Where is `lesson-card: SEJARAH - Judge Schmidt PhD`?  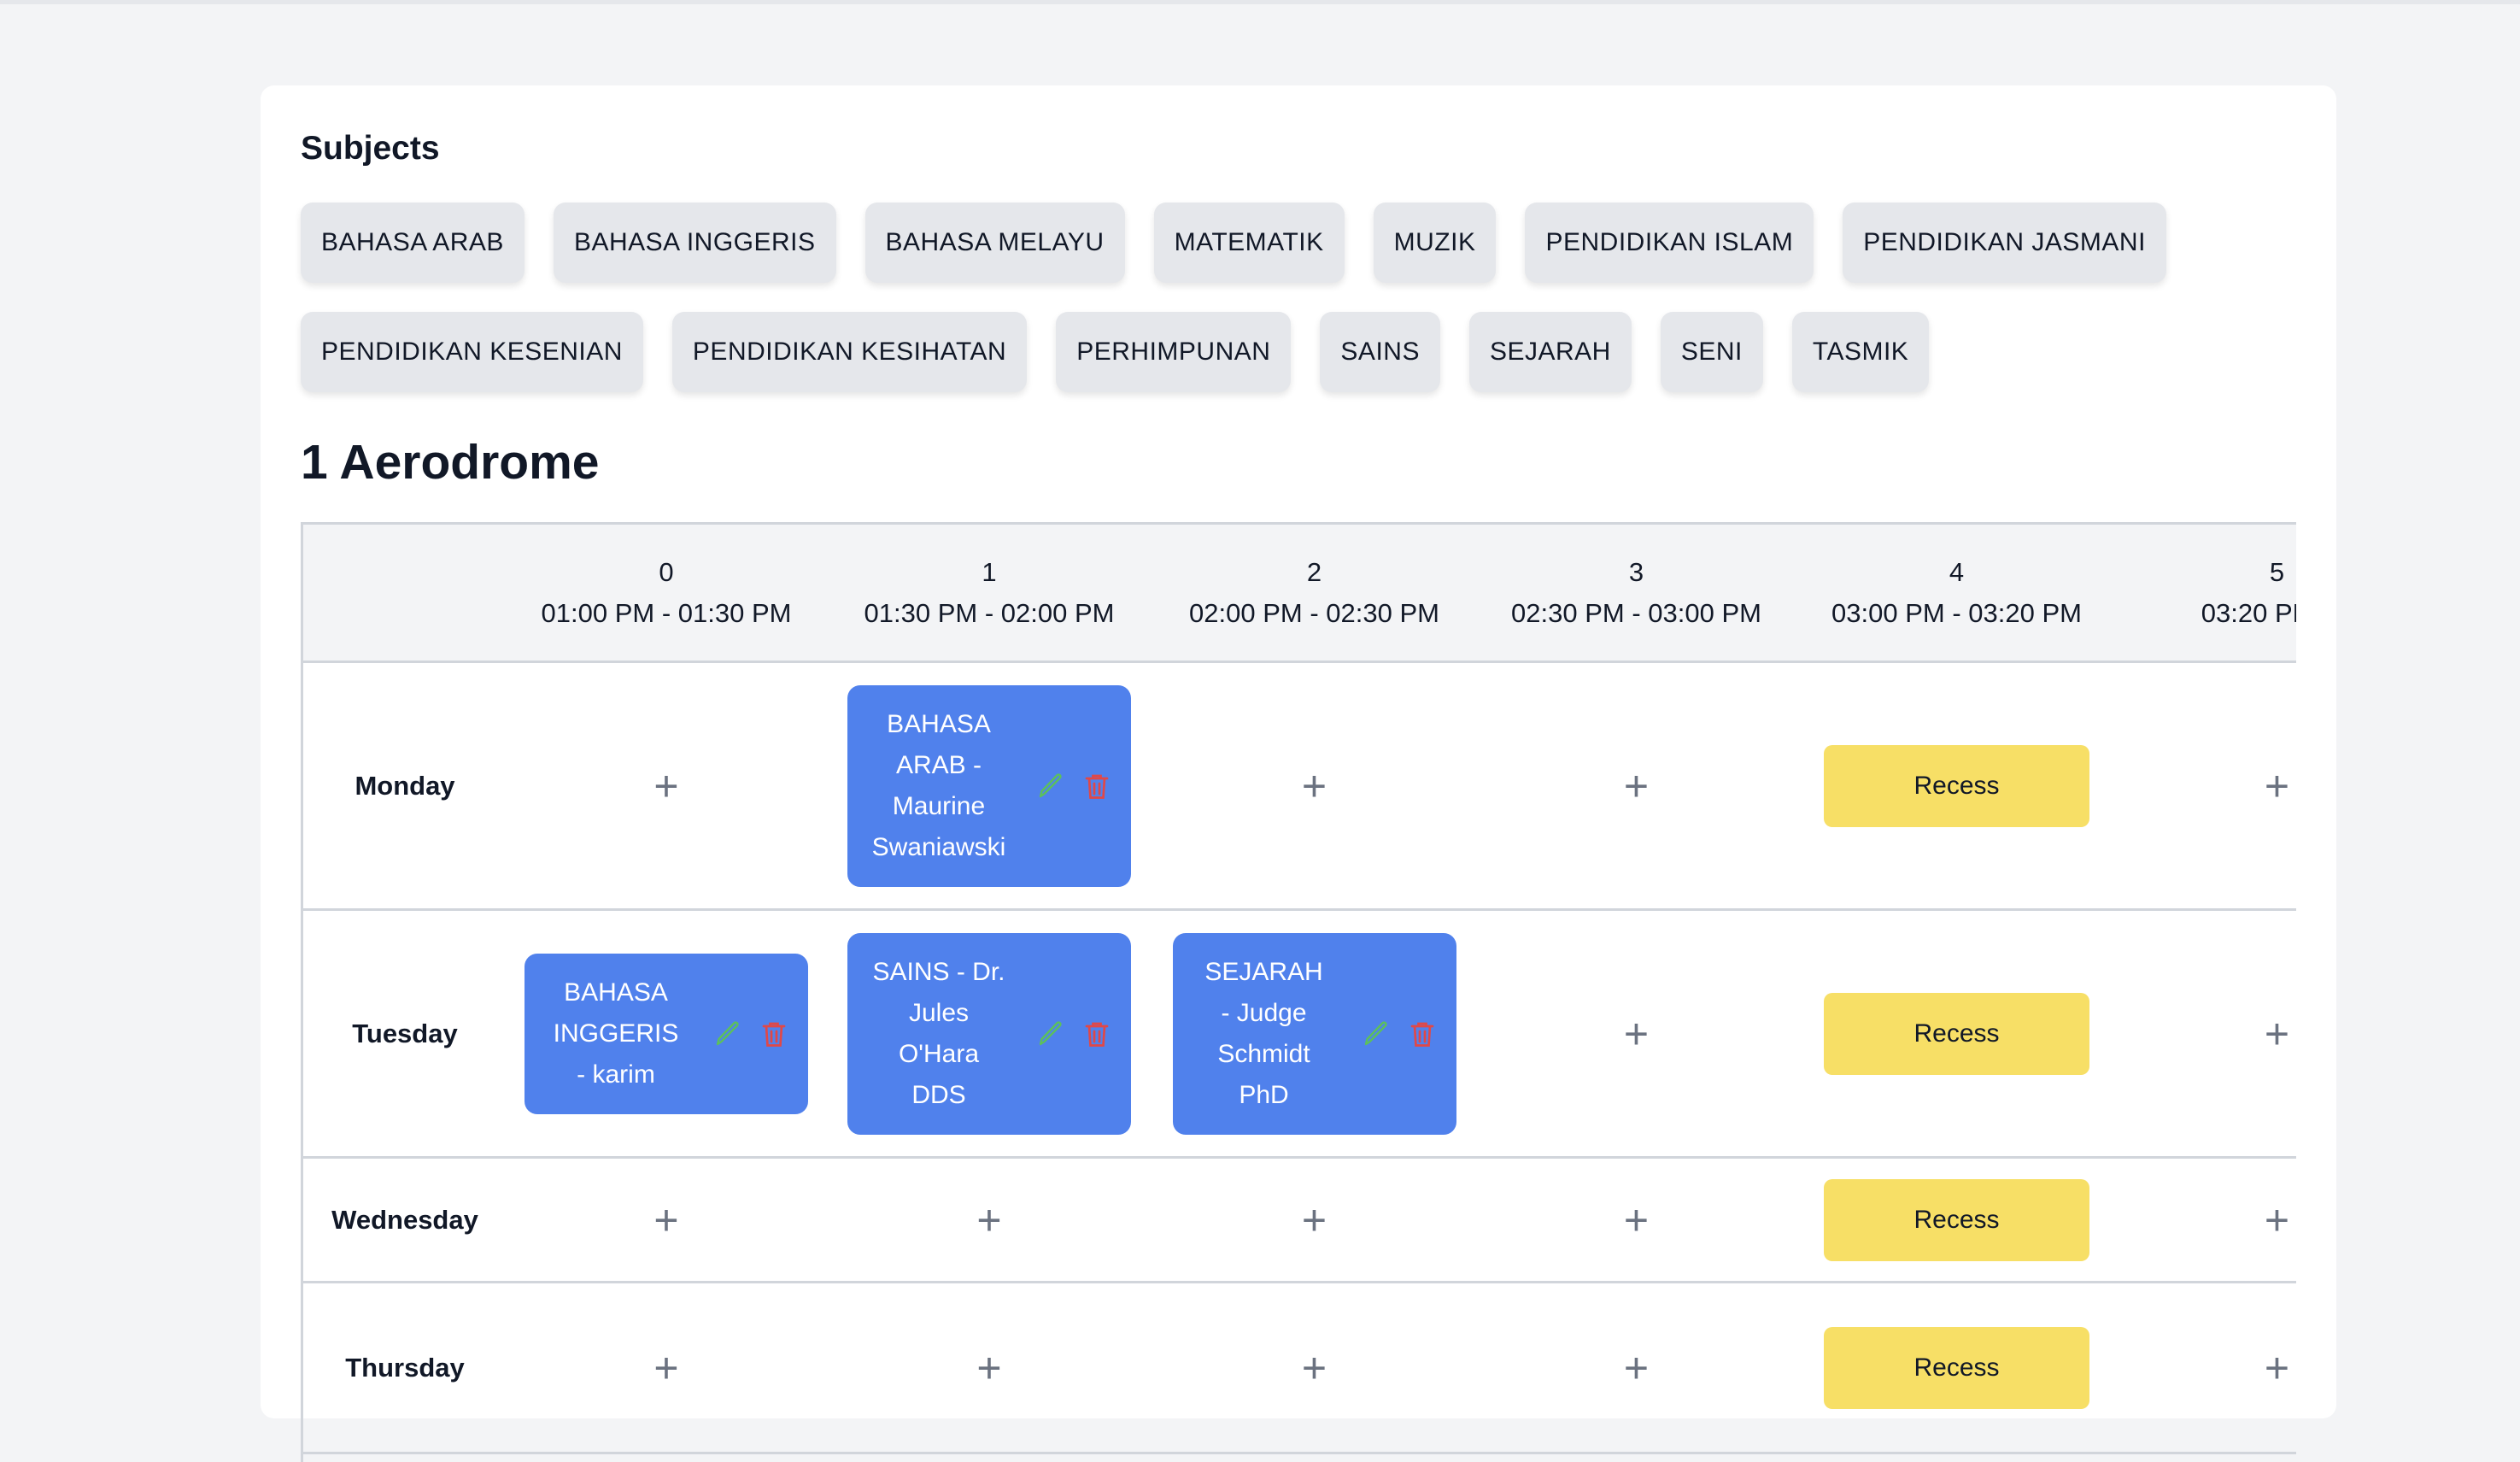 lesson-card: SEJARAH - Judge Schmidt PhD is located at coordinates (1314, 1033).